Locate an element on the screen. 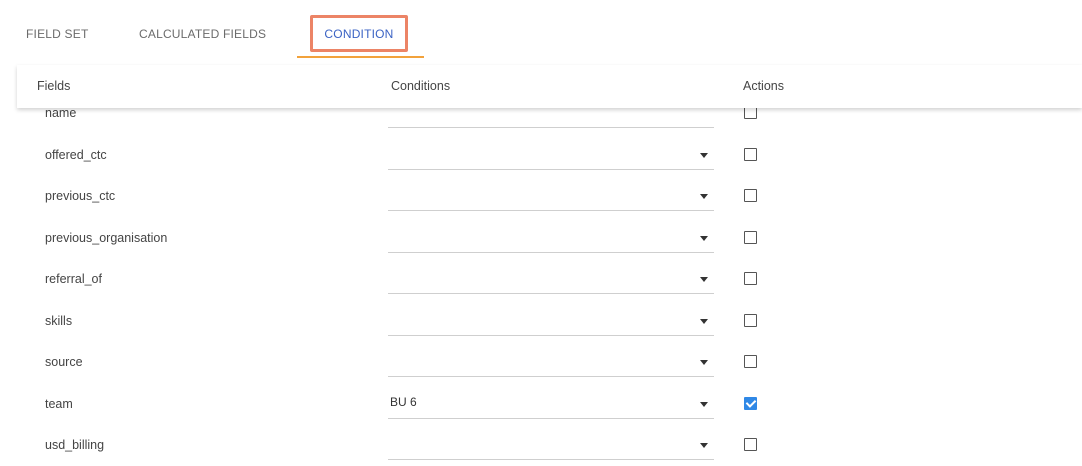  condition-select: BU 6 is located at coordinates (551, 405).